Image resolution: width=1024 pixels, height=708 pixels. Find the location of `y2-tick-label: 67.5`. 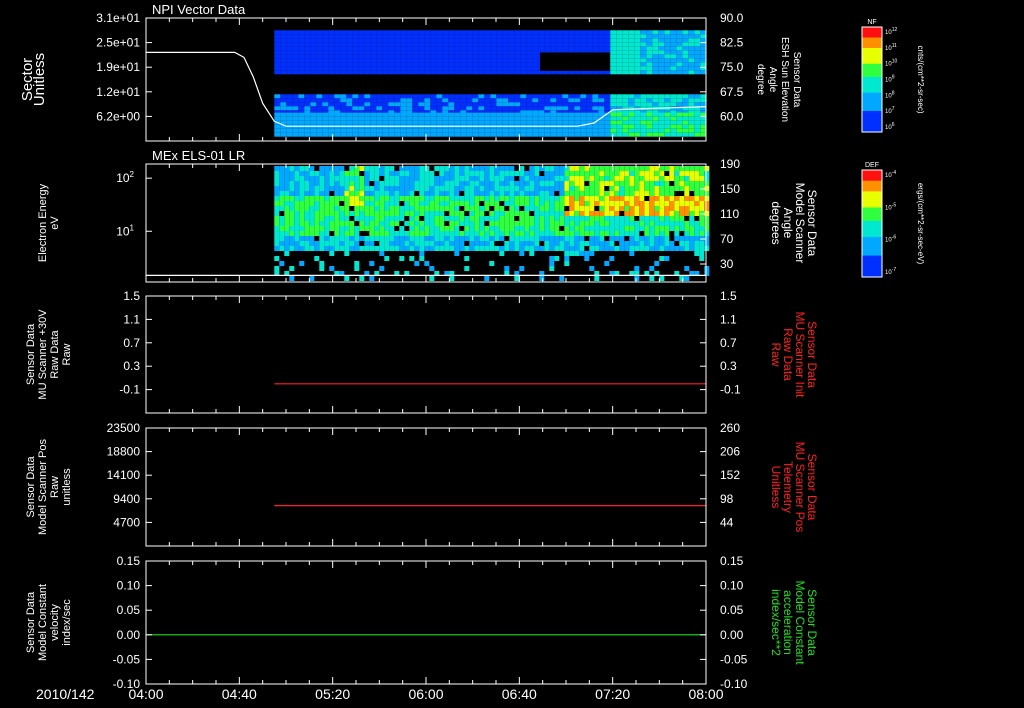

y2-tick-label: 67.5 is located at coordinates (732, 92).